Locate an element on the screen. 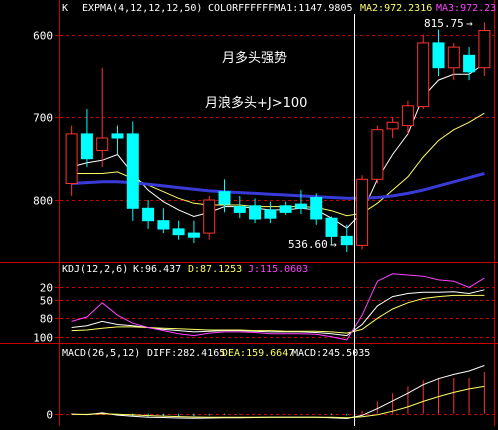  ma2-label: MA2:972.2316 is located at coordinates (396, 8).